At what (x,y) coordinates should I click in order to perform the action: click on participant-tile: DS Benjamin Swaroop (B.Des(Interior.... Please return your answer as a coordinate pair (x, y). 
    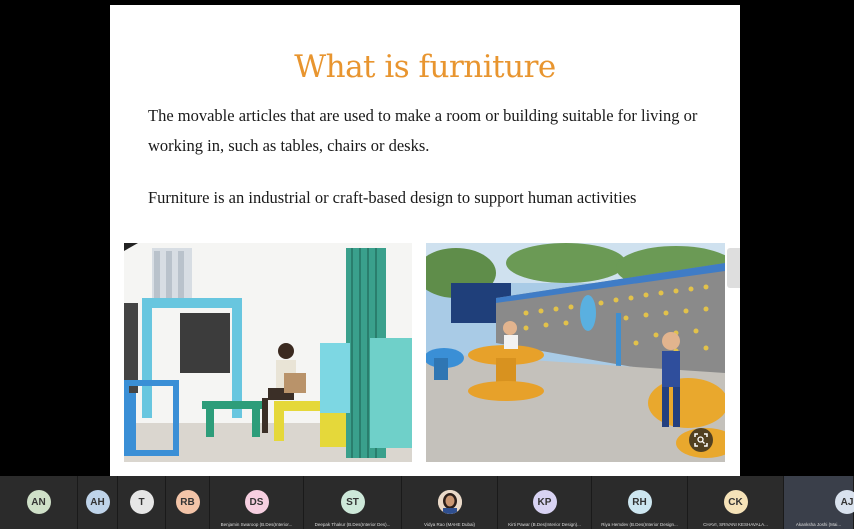
    Looking at the image, I should click on (257, 502).